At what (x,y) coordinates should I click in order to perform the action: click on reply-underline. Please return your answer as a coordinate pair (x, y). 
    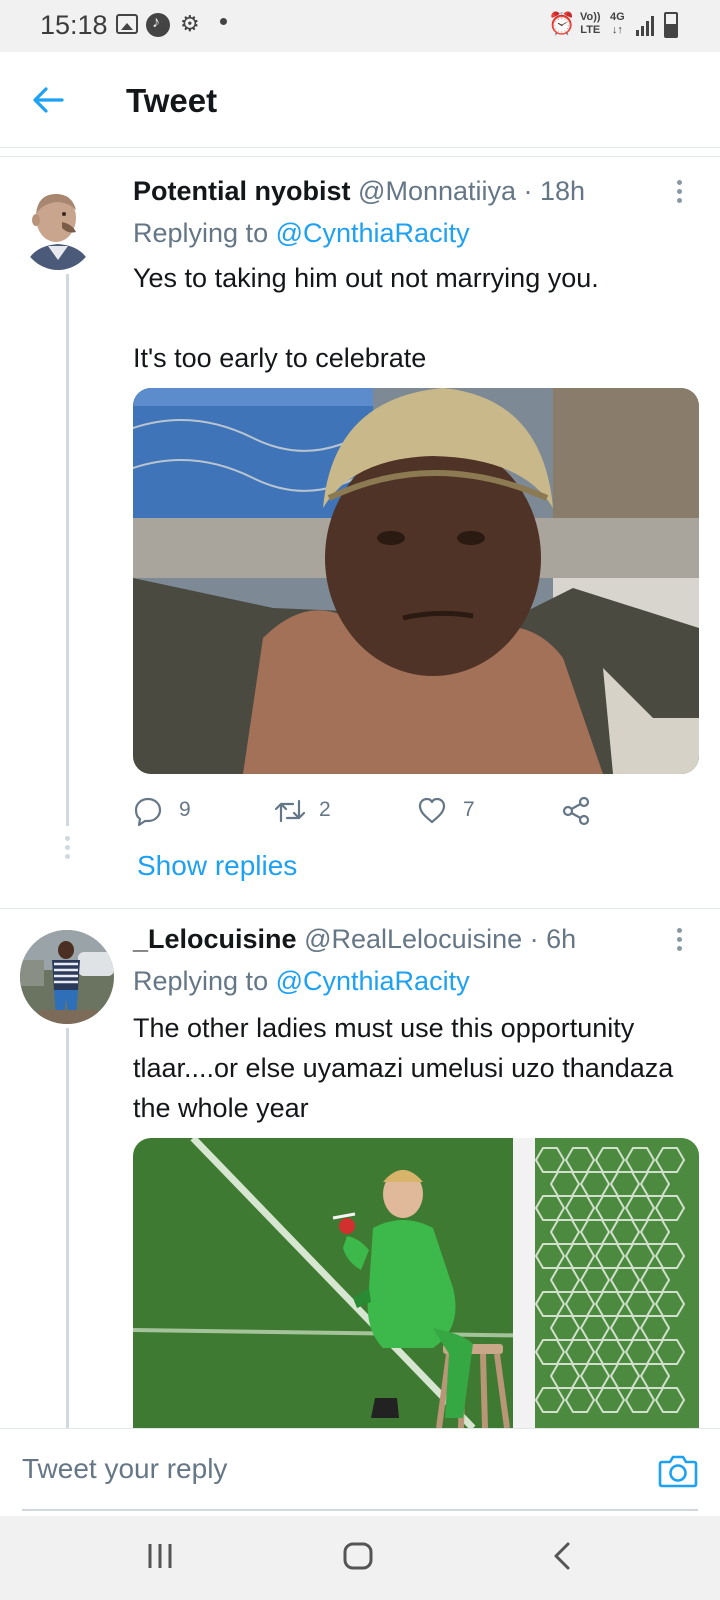
    Looking at the image, I should click on (360, 1510).